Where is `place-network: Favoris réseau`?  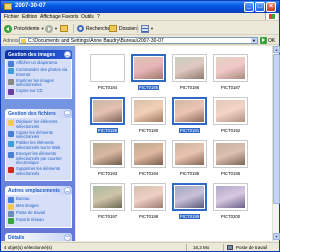
place-network: Favoris réseau is located at coordinates (38, 220).